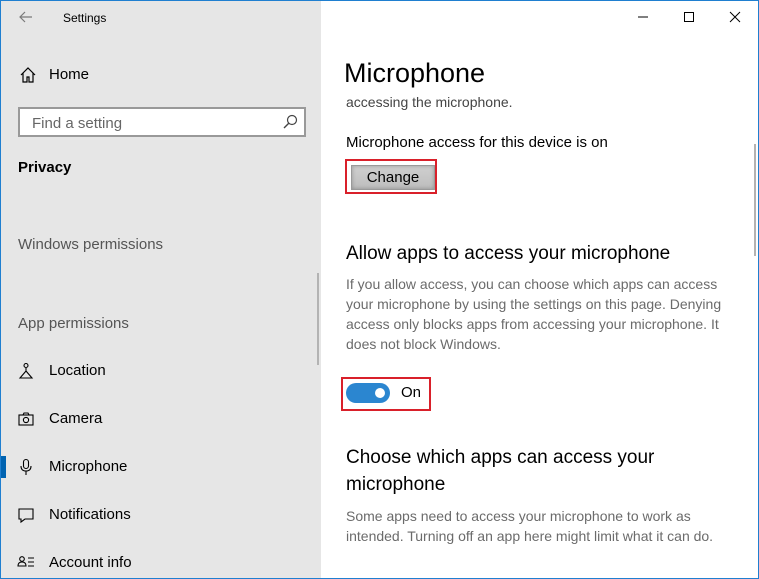 The width and height of the screenshot is (759, 579). What do you see at coordinates (368, 393) in the screenshot?
I see `allow-apps-toggle` at bounding box center [368, 393].